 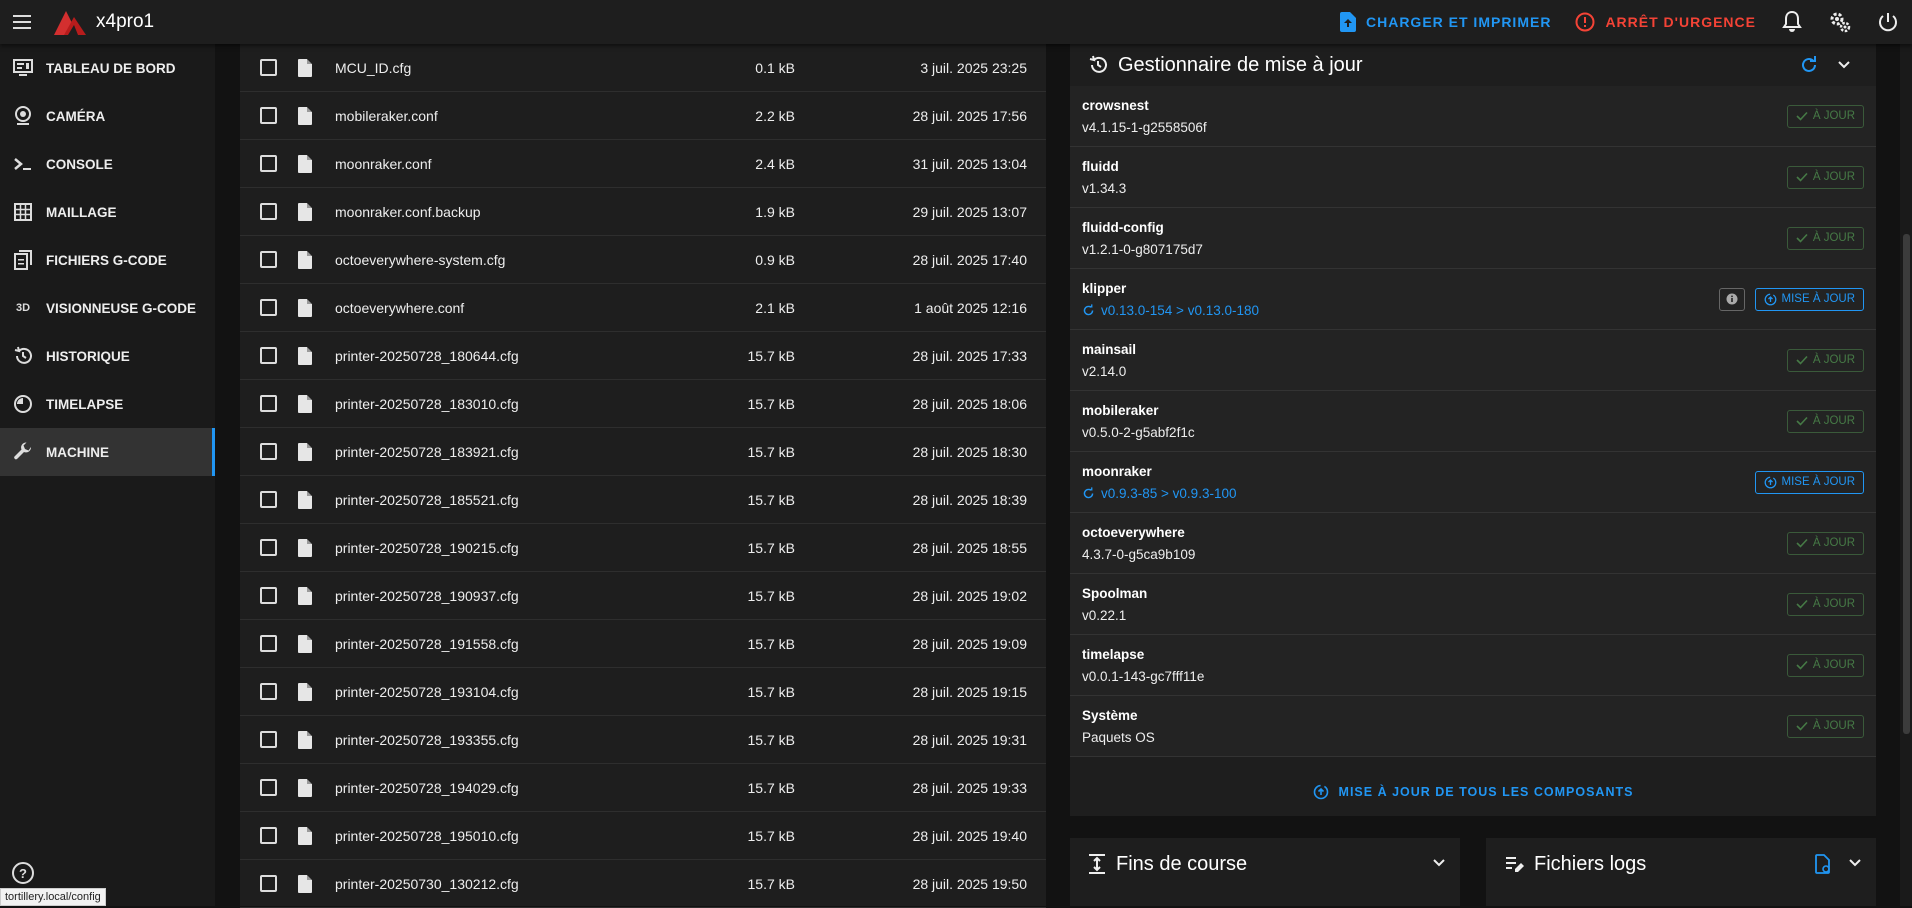 What do you see at coordinates (70, 23) in the screenshot?
I see `logo-icon` at bounding box center [70, 23].